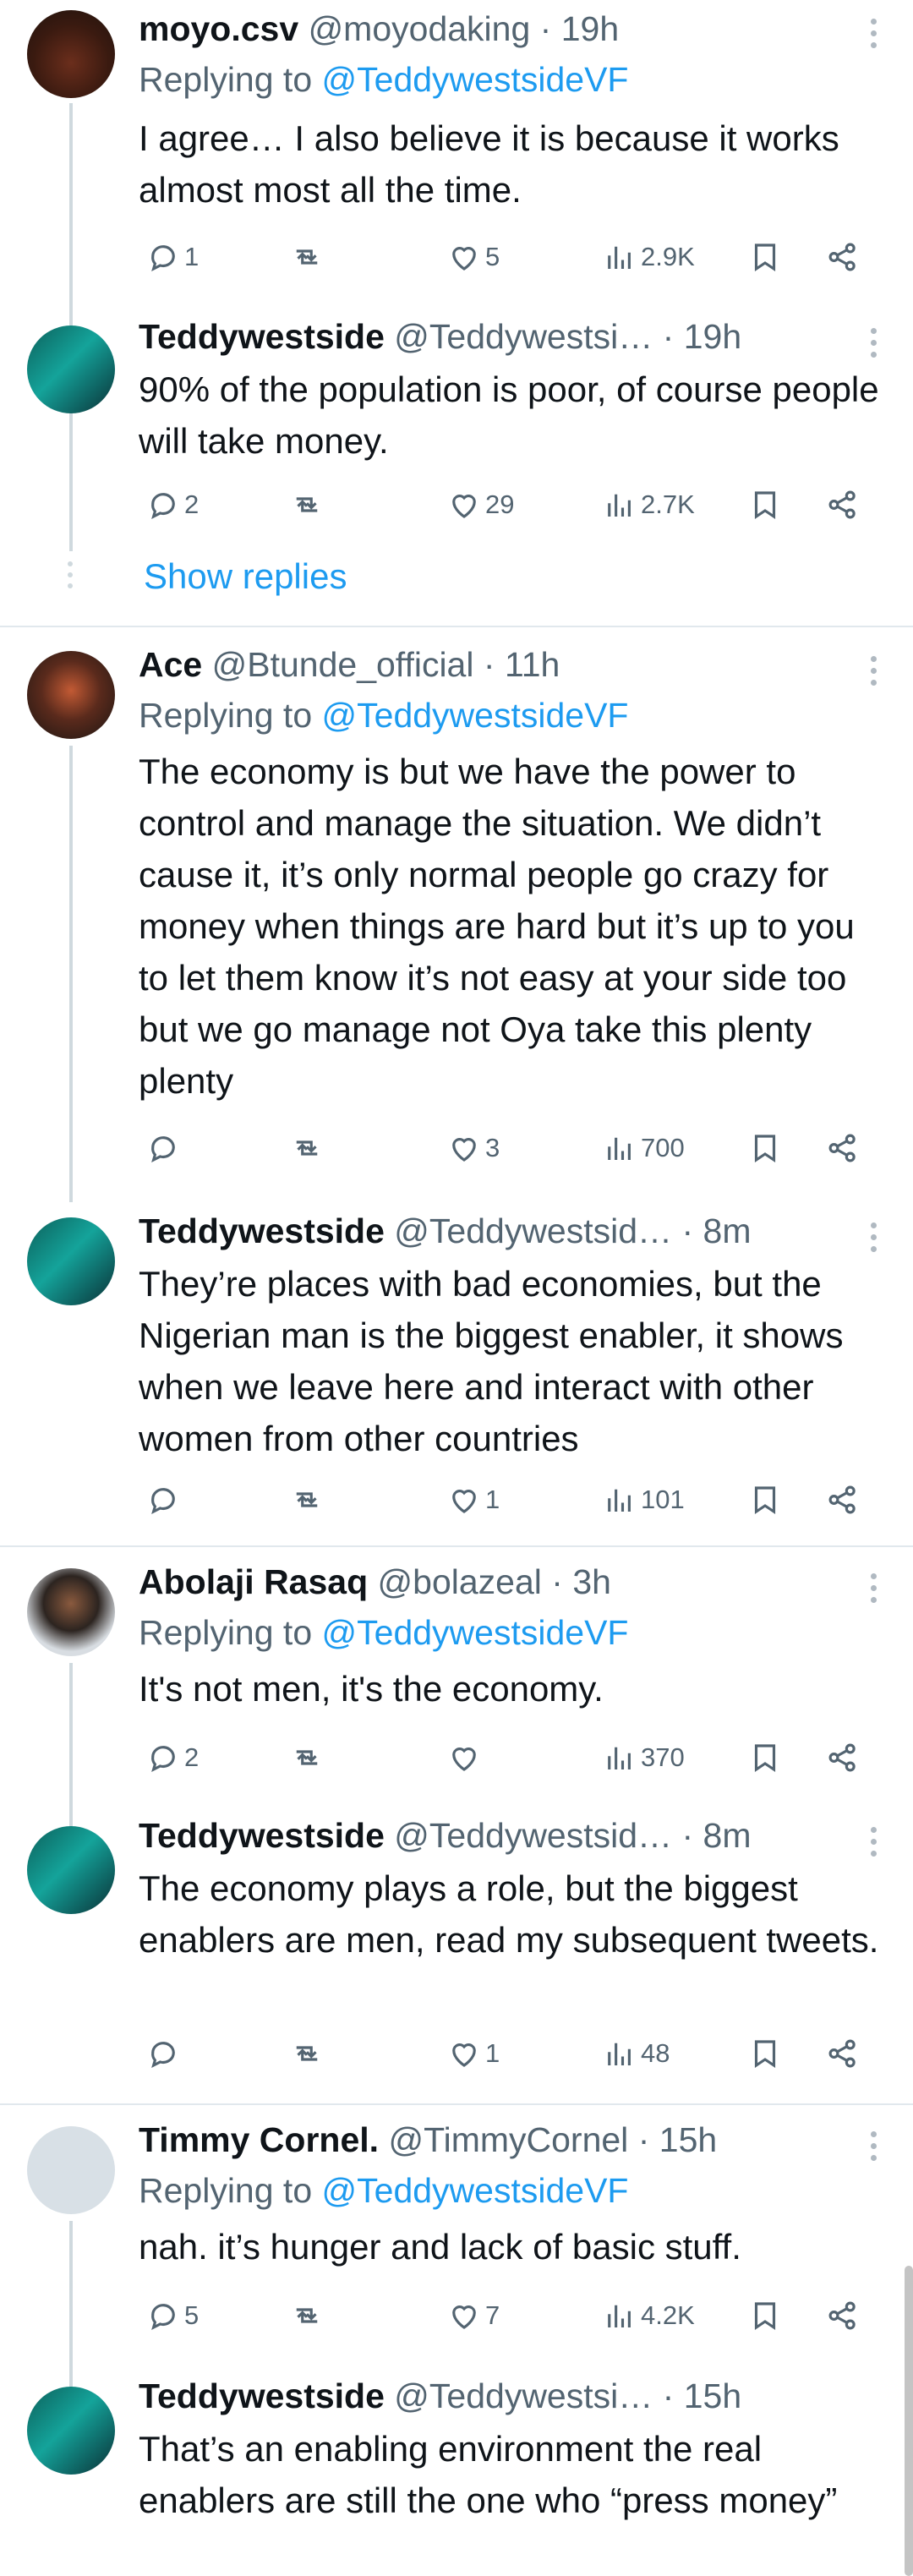  I want to click on views-button: 4.2K, so click(648, 2315).